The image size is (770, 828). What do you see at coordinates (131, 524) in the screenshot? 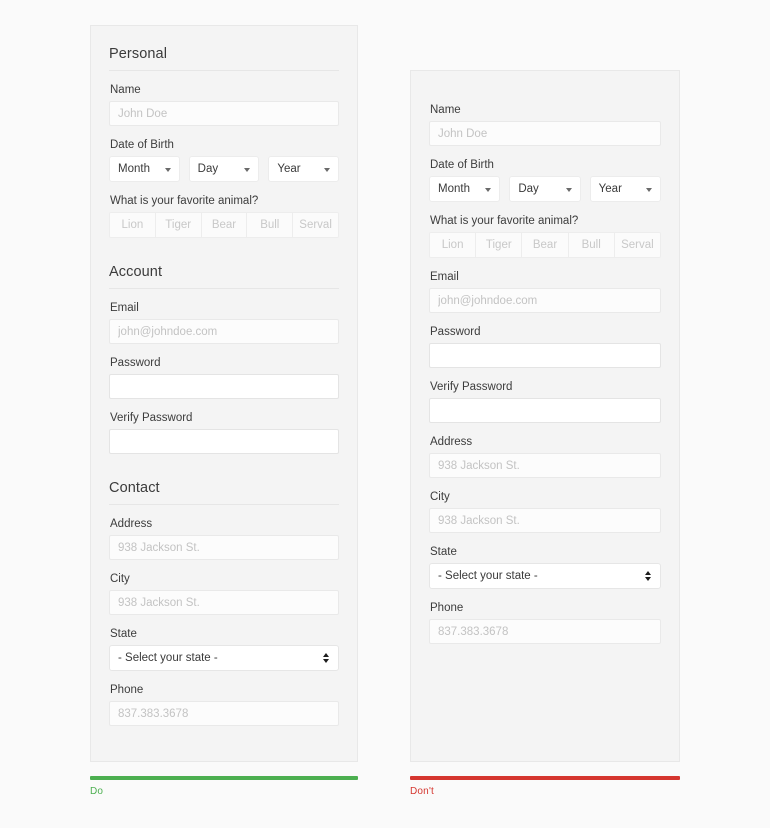
I see `field-label-address: Address` at bounding box center [131, 524].